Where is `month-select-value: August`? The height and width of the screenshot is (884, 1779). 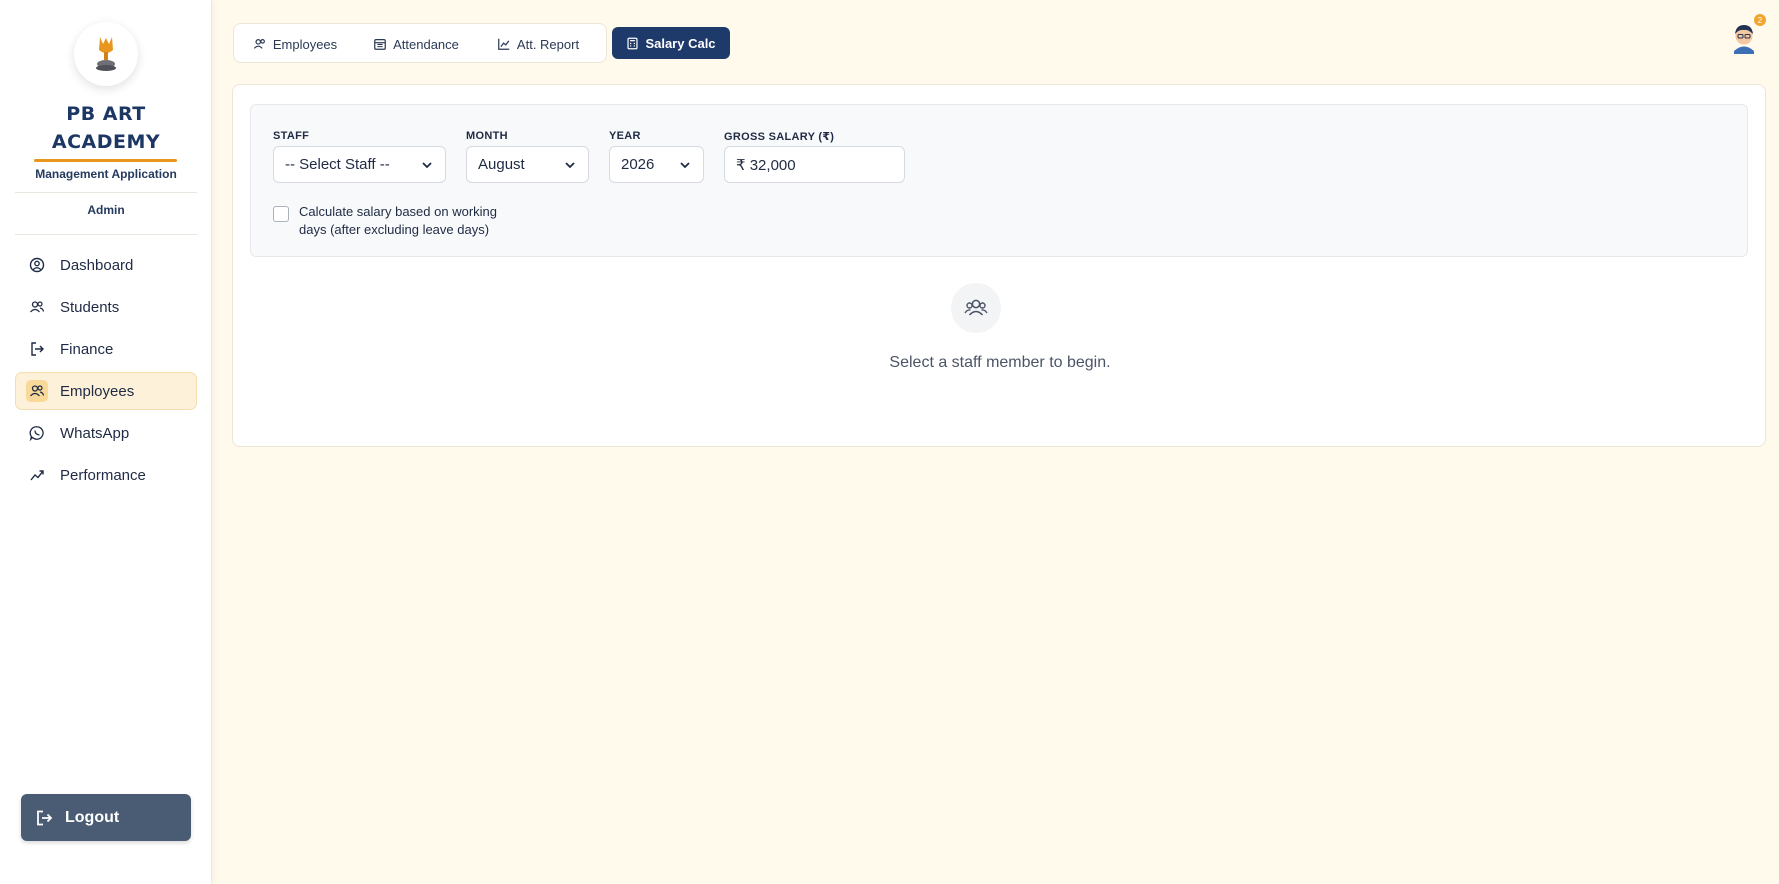 month-select-value: August is located at coordinates (501, 164).